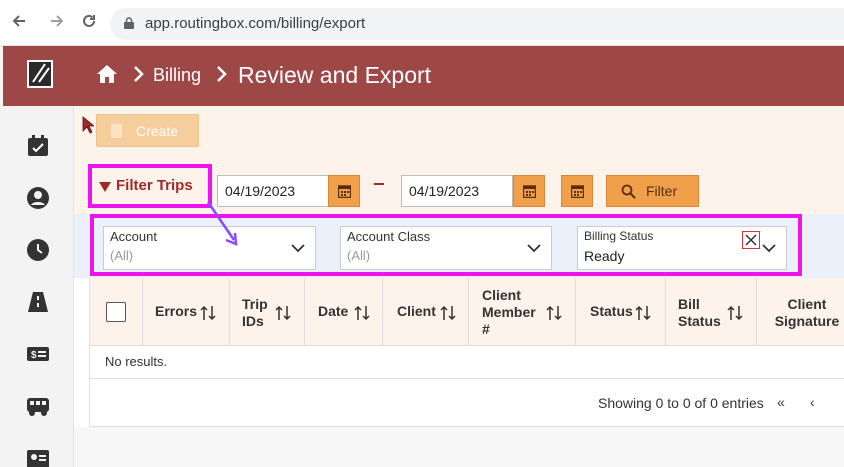  I want to click on column-bill-status: Bill Status, so click(711, 312).